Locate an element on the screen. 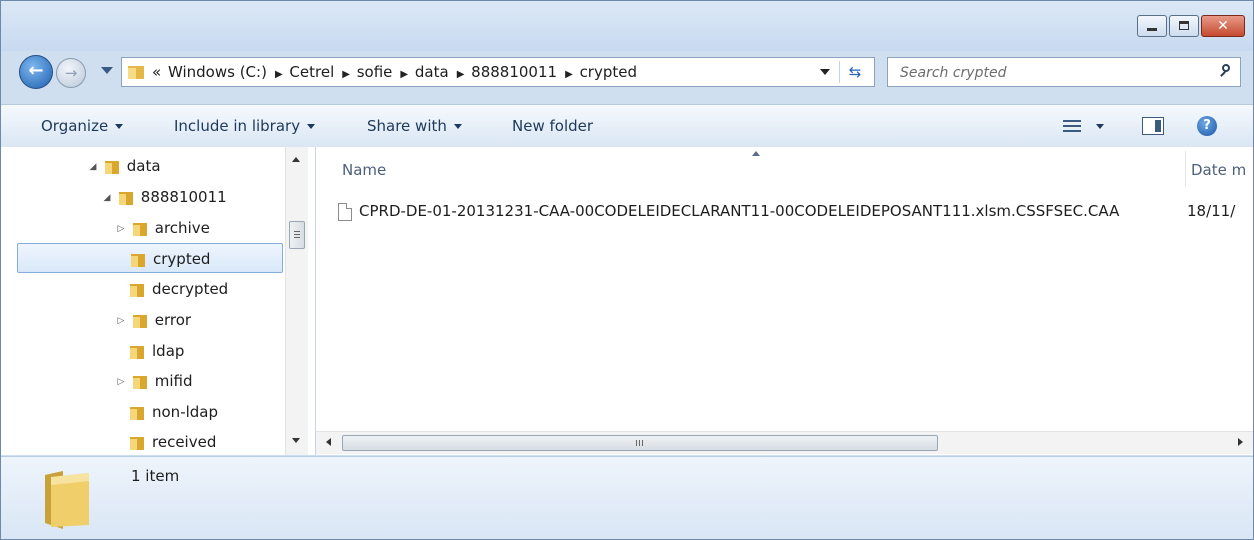 This screenshot has width=1254, height=540. breadcrumb-item-cetrel: Cetrel is located at coordinates (311, 72).